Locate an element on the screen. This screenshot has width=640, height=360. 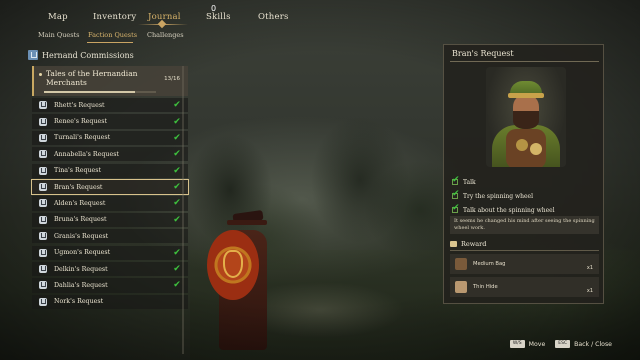
title-divider is located at coordinates (524, 61).